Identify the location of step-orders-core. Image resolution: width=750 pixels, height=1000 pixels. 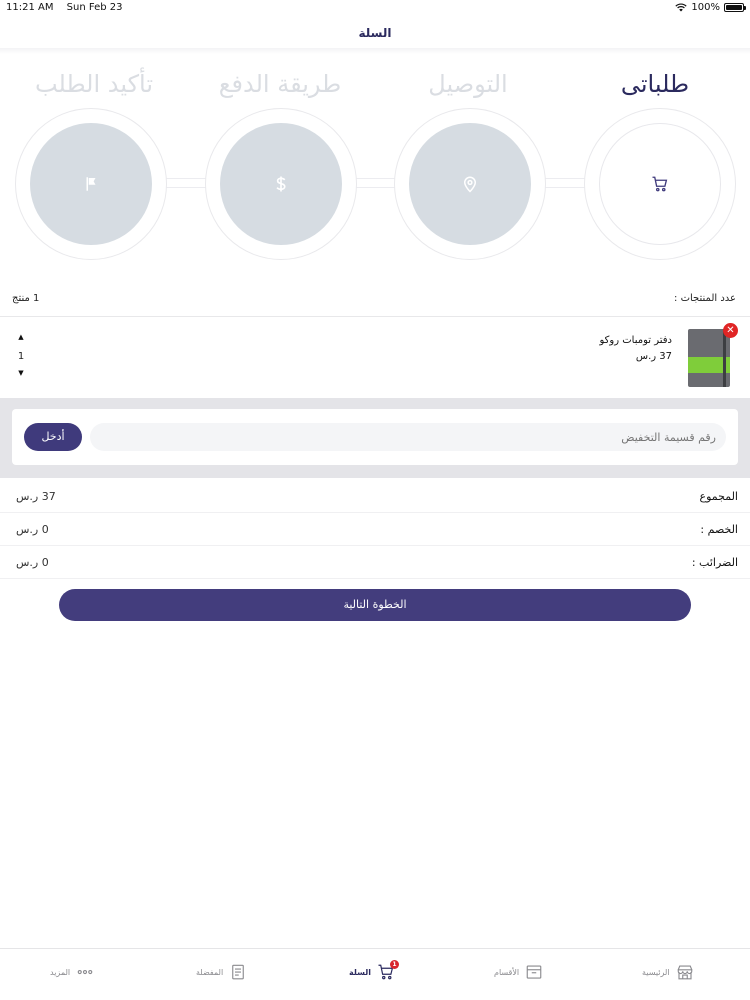
(660, 184).